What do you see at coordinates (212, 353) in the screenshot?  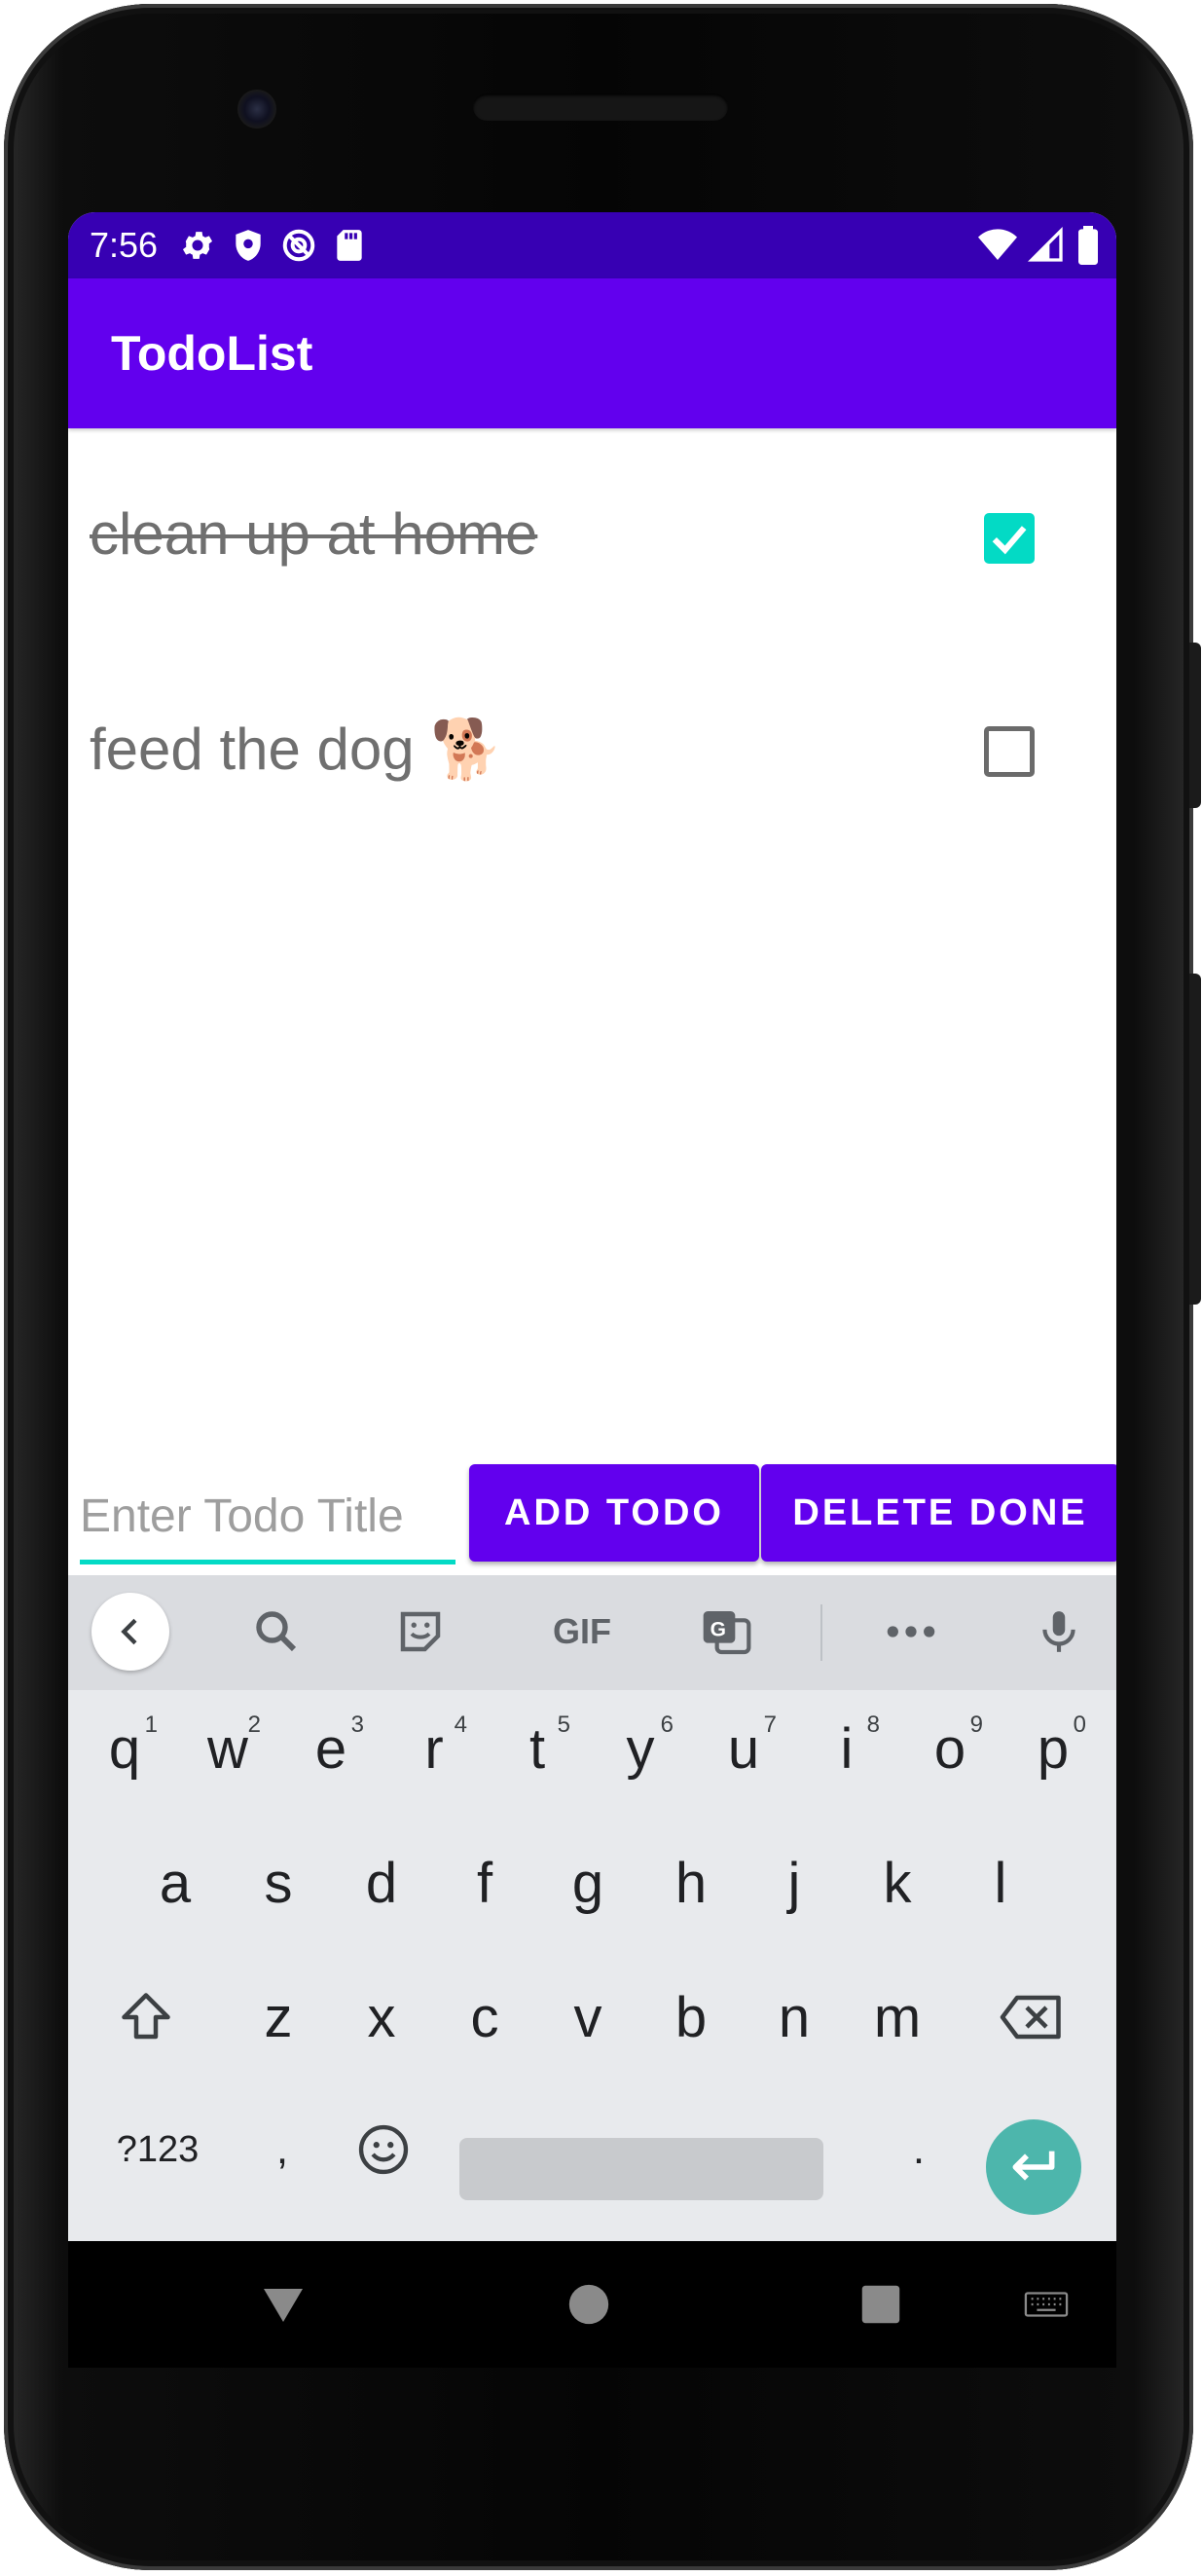 I see `app-title: TodoList` at bounding box center [212, 353].